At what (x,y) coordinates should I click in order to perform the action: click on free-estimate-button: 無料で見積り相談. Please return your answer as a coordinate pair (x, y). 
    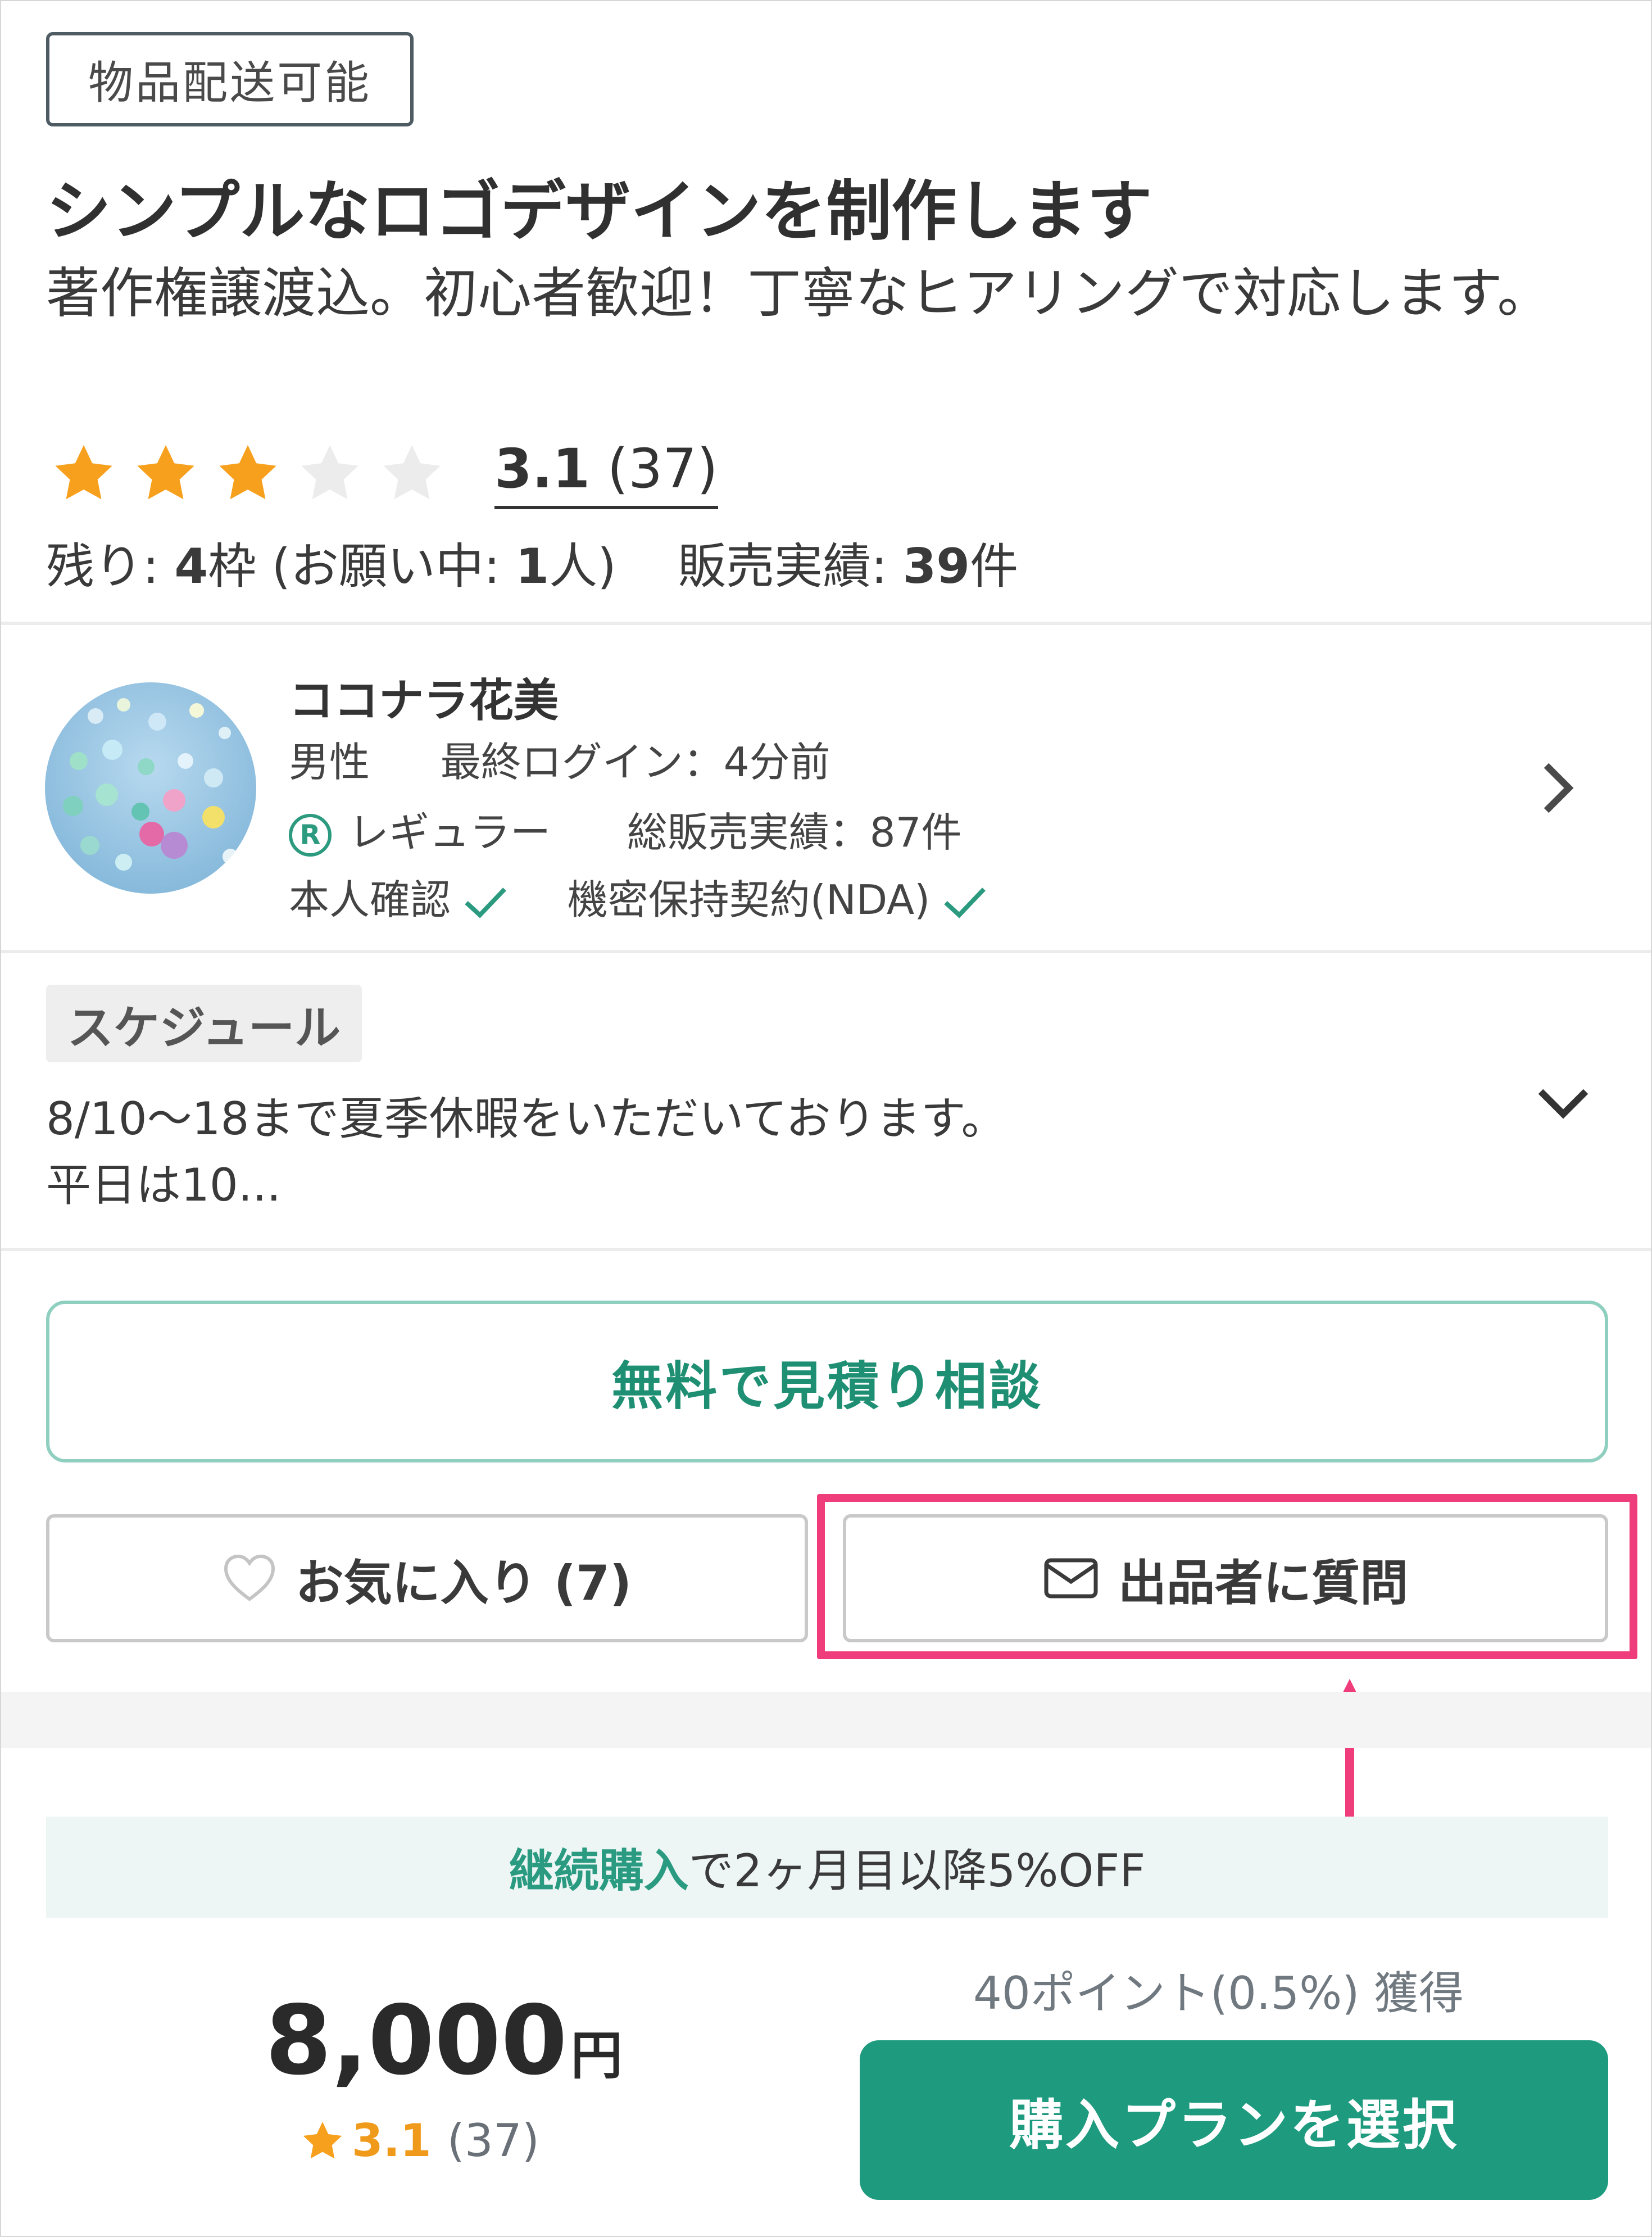
    Looking at the image, I should click on (827, 1382).